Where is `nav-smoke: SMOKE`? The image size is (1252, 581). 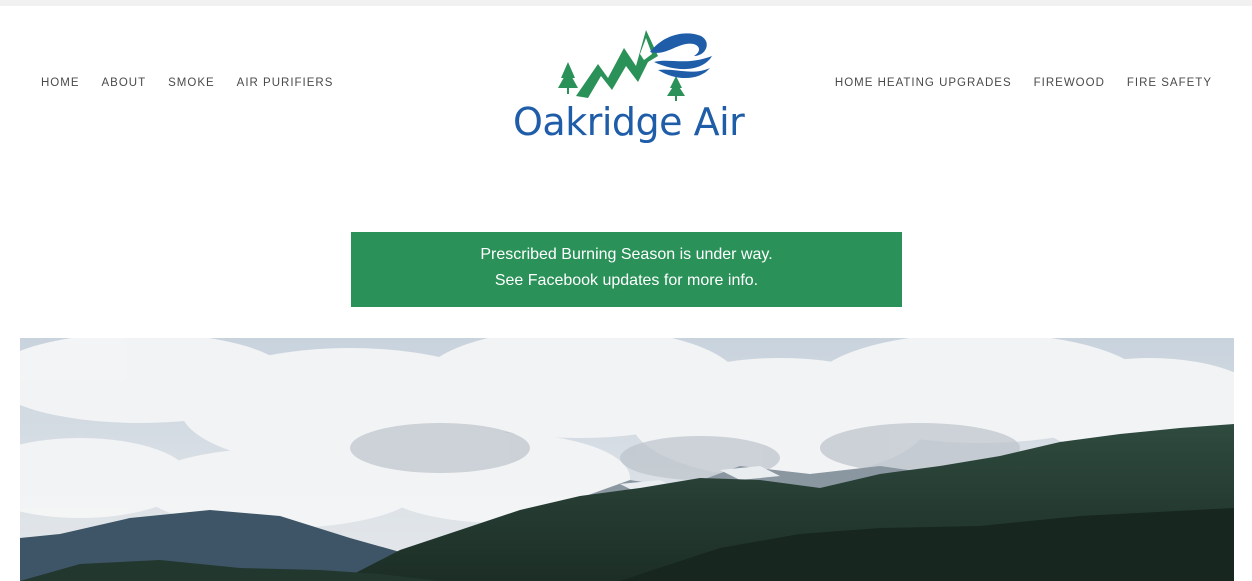
nav-smoke: SMOKE is located at coordinates (191, 83).